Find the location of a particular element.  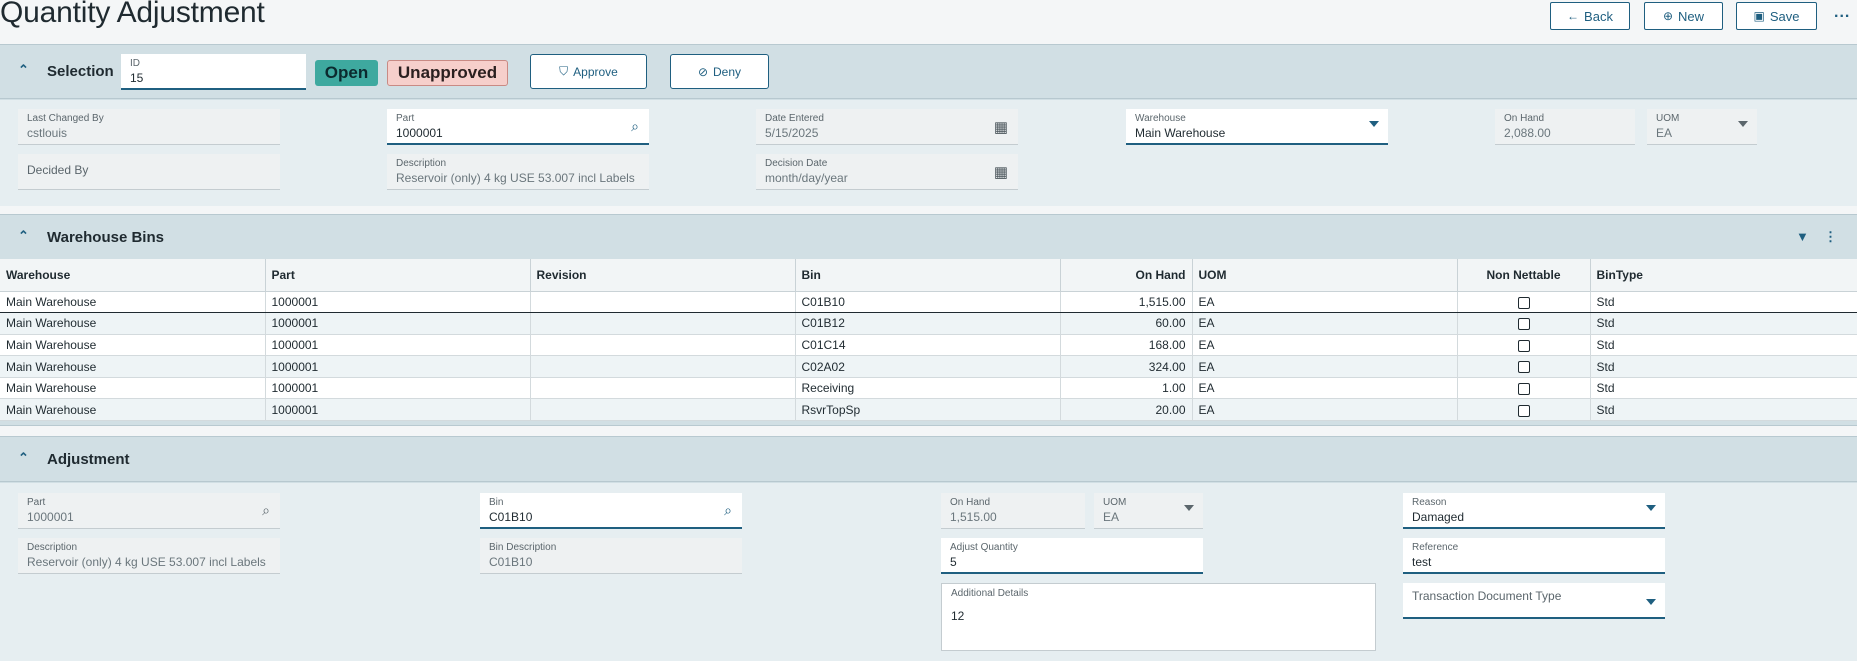

decided-by-field: Decided By is located at coordinates (149, 172).